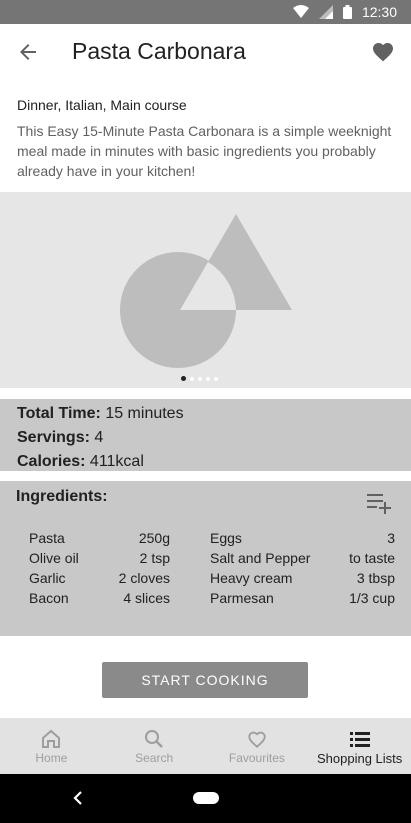  I want to click on nav-item-home: Home, so click(51, 746).